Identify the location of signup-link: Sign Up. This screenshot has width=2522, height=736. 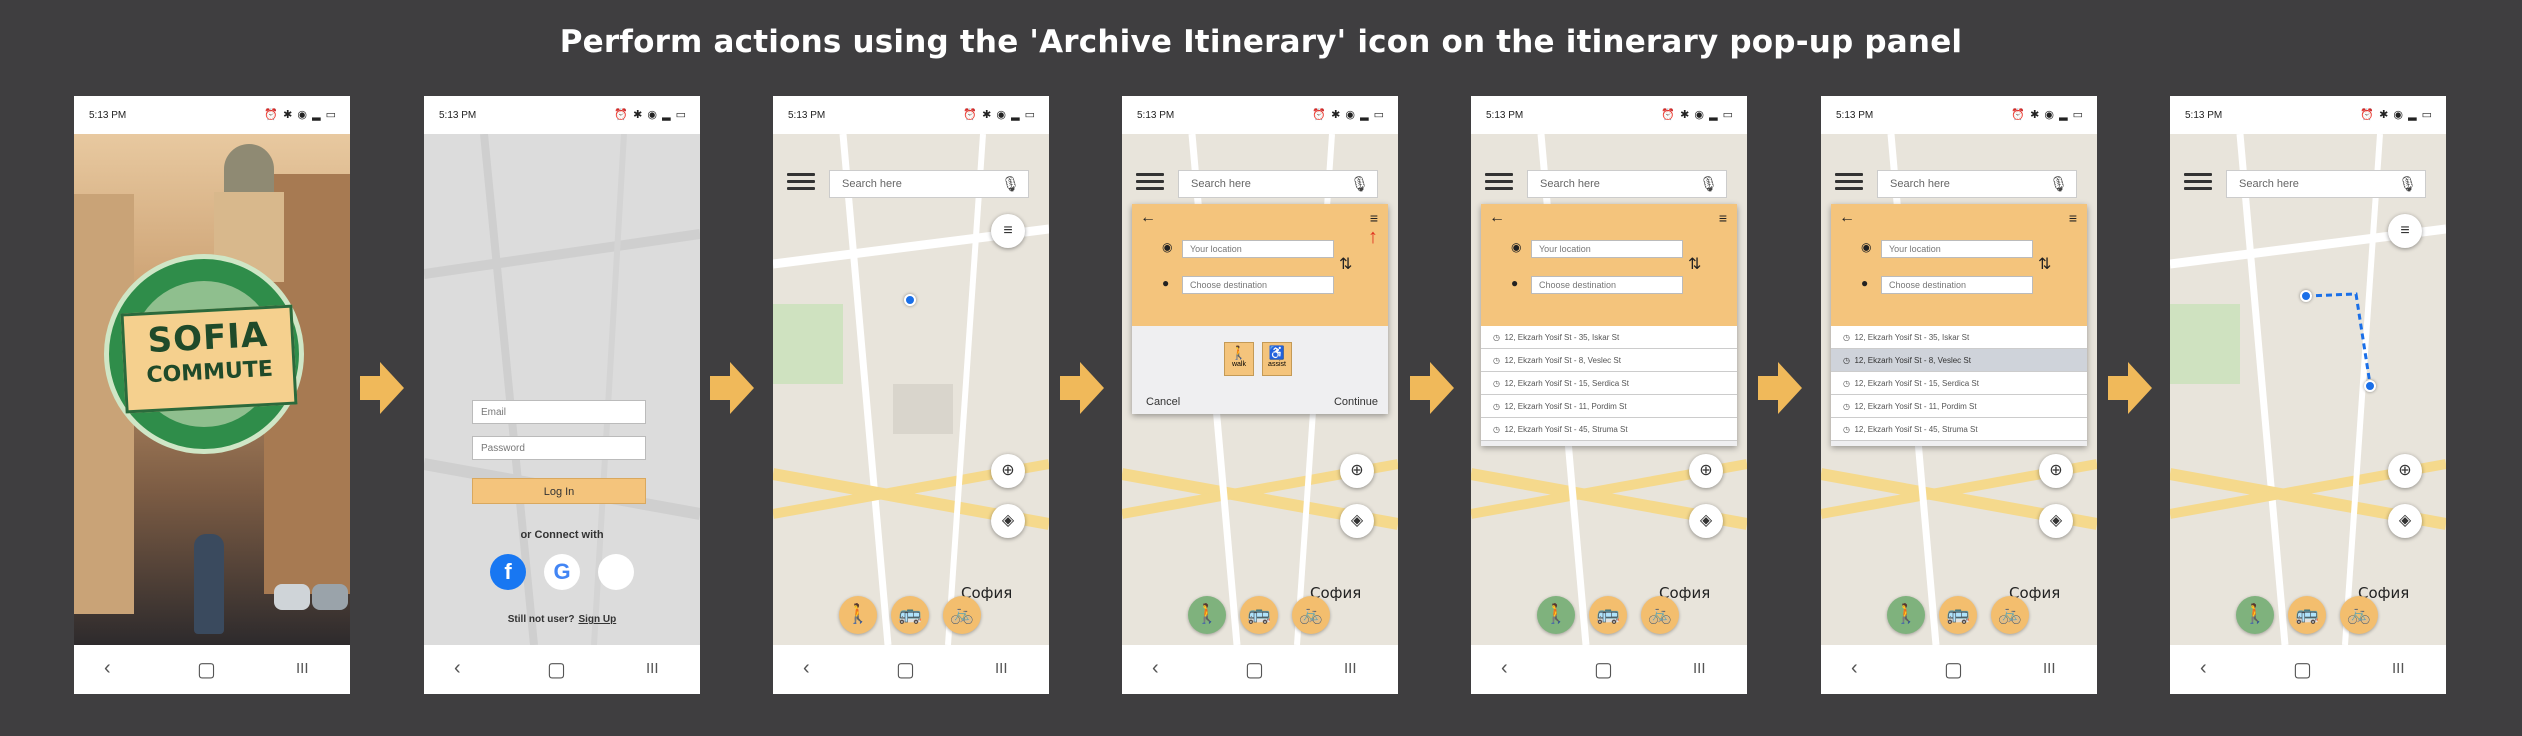
(597, 619).